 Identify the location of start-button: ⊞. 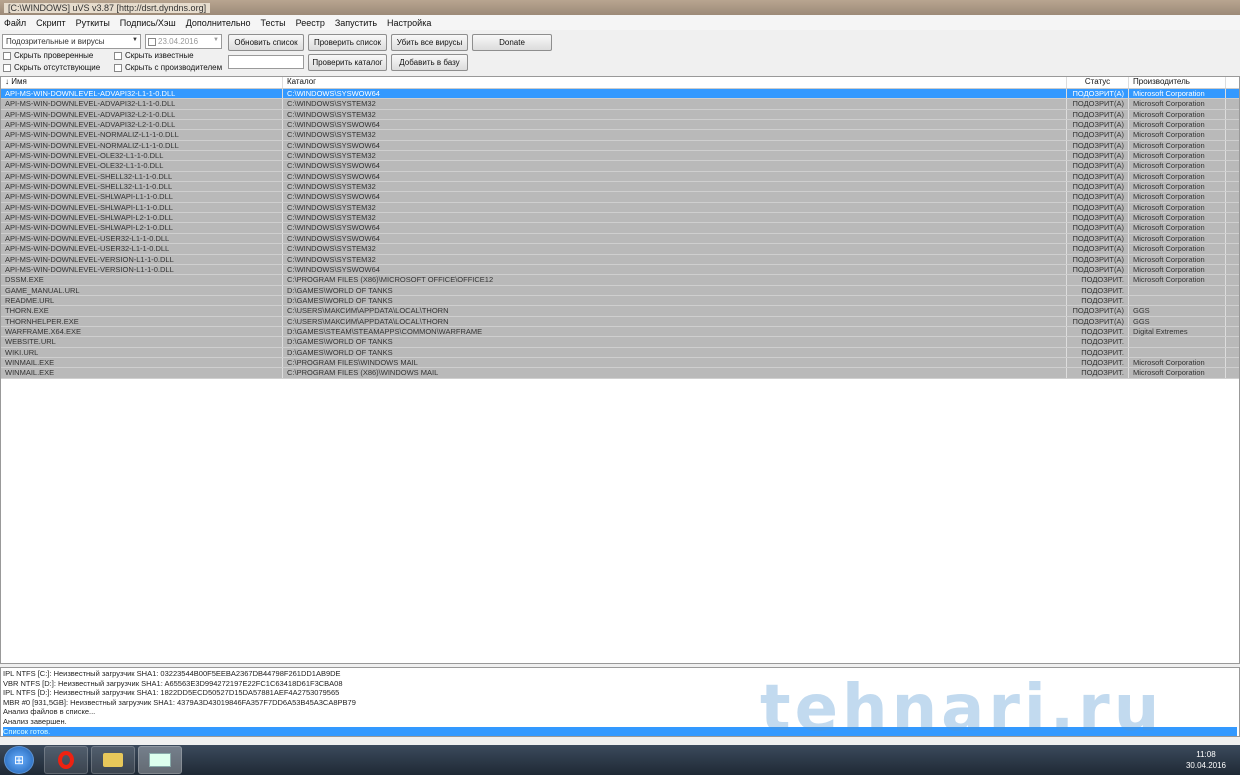
(19, 760).